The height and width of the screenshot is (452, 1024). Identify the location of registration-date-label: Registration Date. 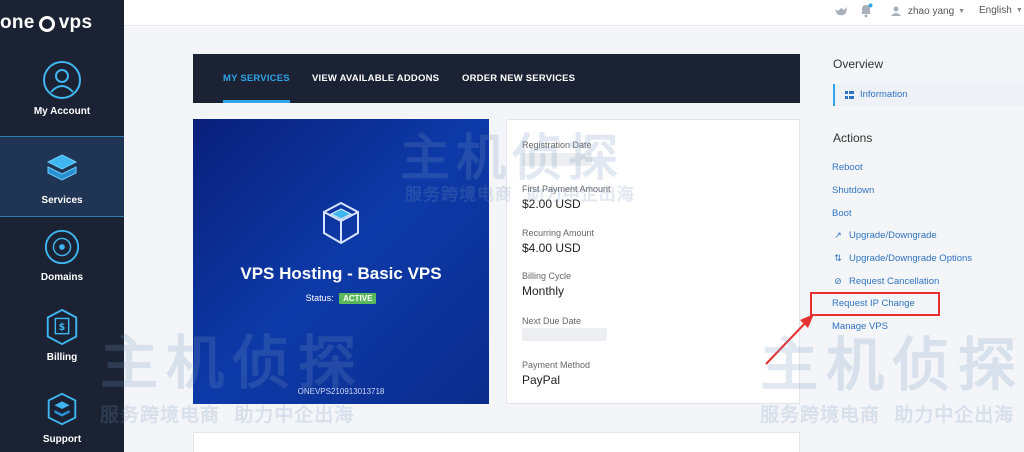
(557, 145).